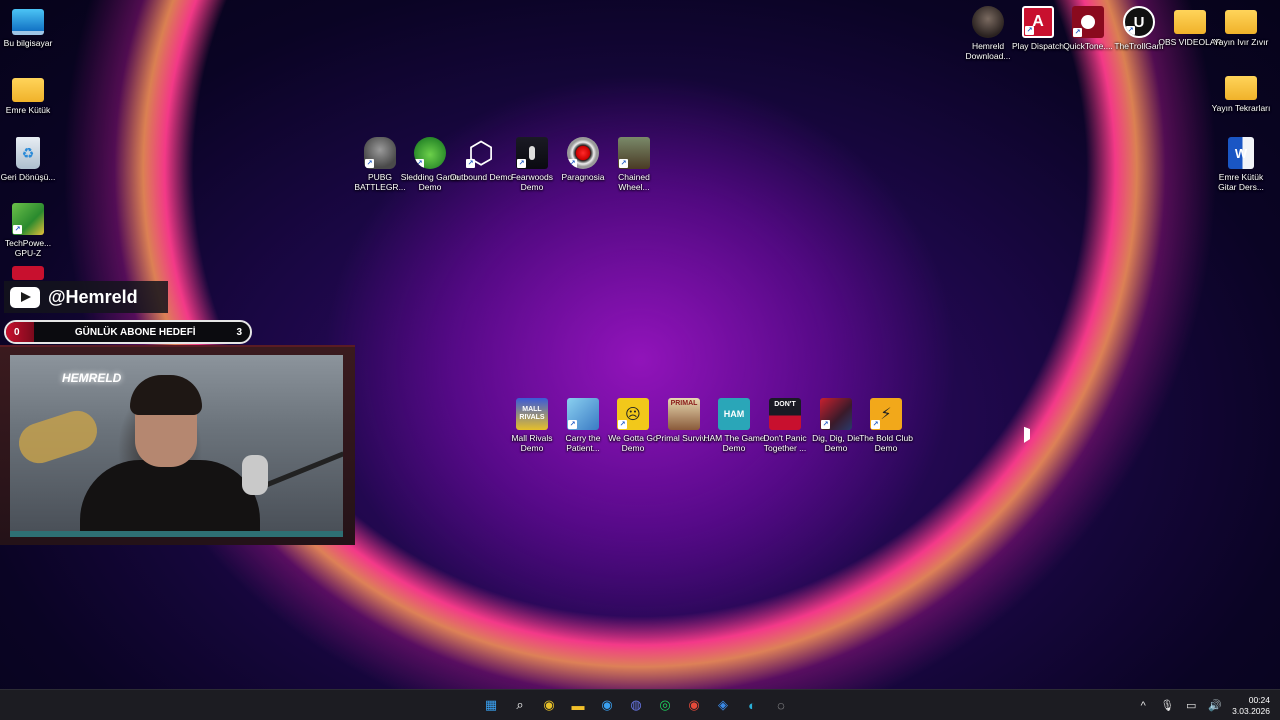 The height and width of the screenshot is (720, 1280). I want to click on desktop-icon-yayin-tekrarlari: Yayın Tekrarları, so click(1241, 92).